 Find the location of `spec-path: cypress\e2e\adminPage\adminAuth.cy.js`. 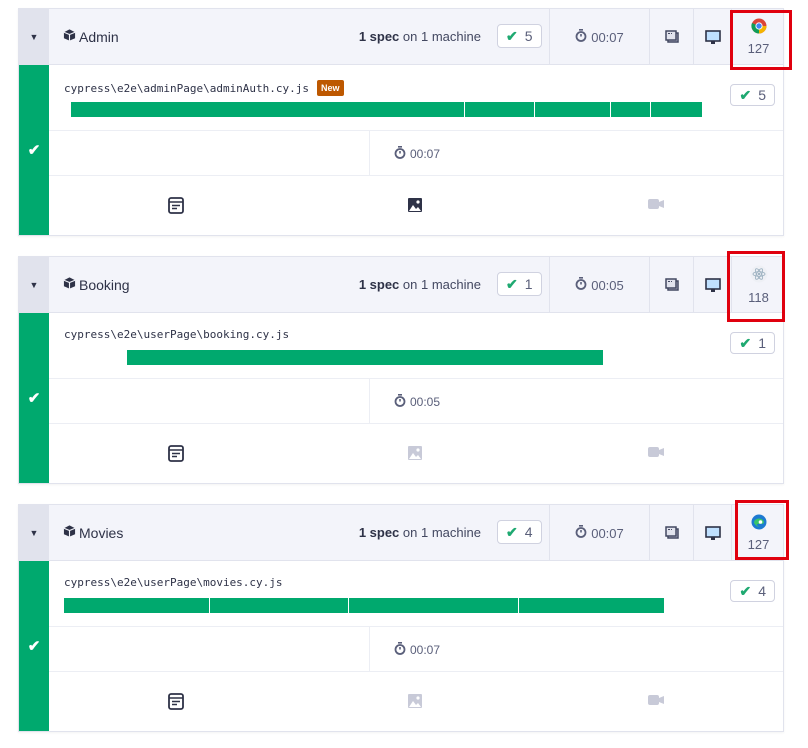

spec-path: cypress\e2e\adminPage\adminAuth.cy.js is located at coordinates (186, 88).